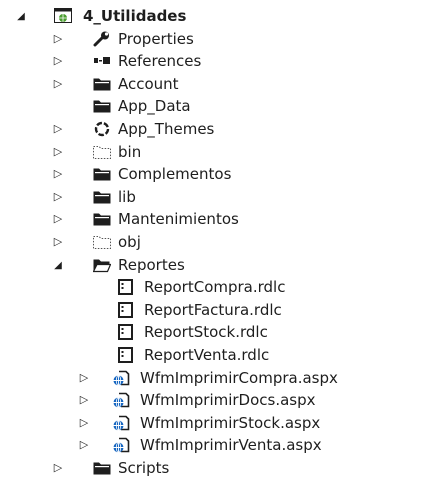  What do you see at coordinates (219, 16) in the screenshot?
I see `tree-node-project: 4_Utilidades` at bounding box center [219, 16].